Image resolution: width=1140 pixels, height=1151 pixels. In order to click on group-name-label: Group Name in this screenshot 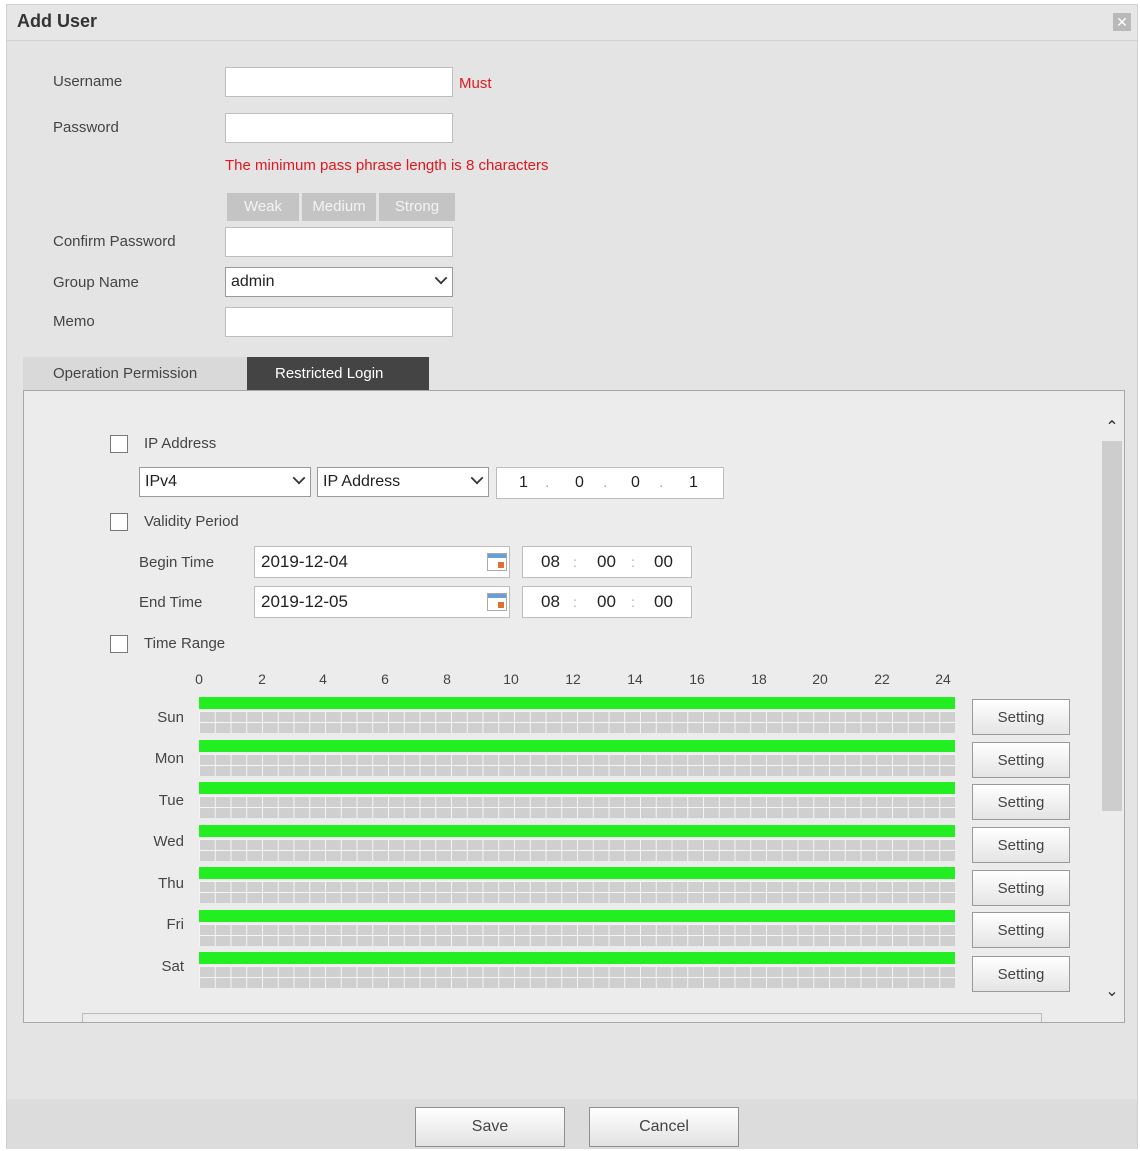, I will do `click(96, 282)`.